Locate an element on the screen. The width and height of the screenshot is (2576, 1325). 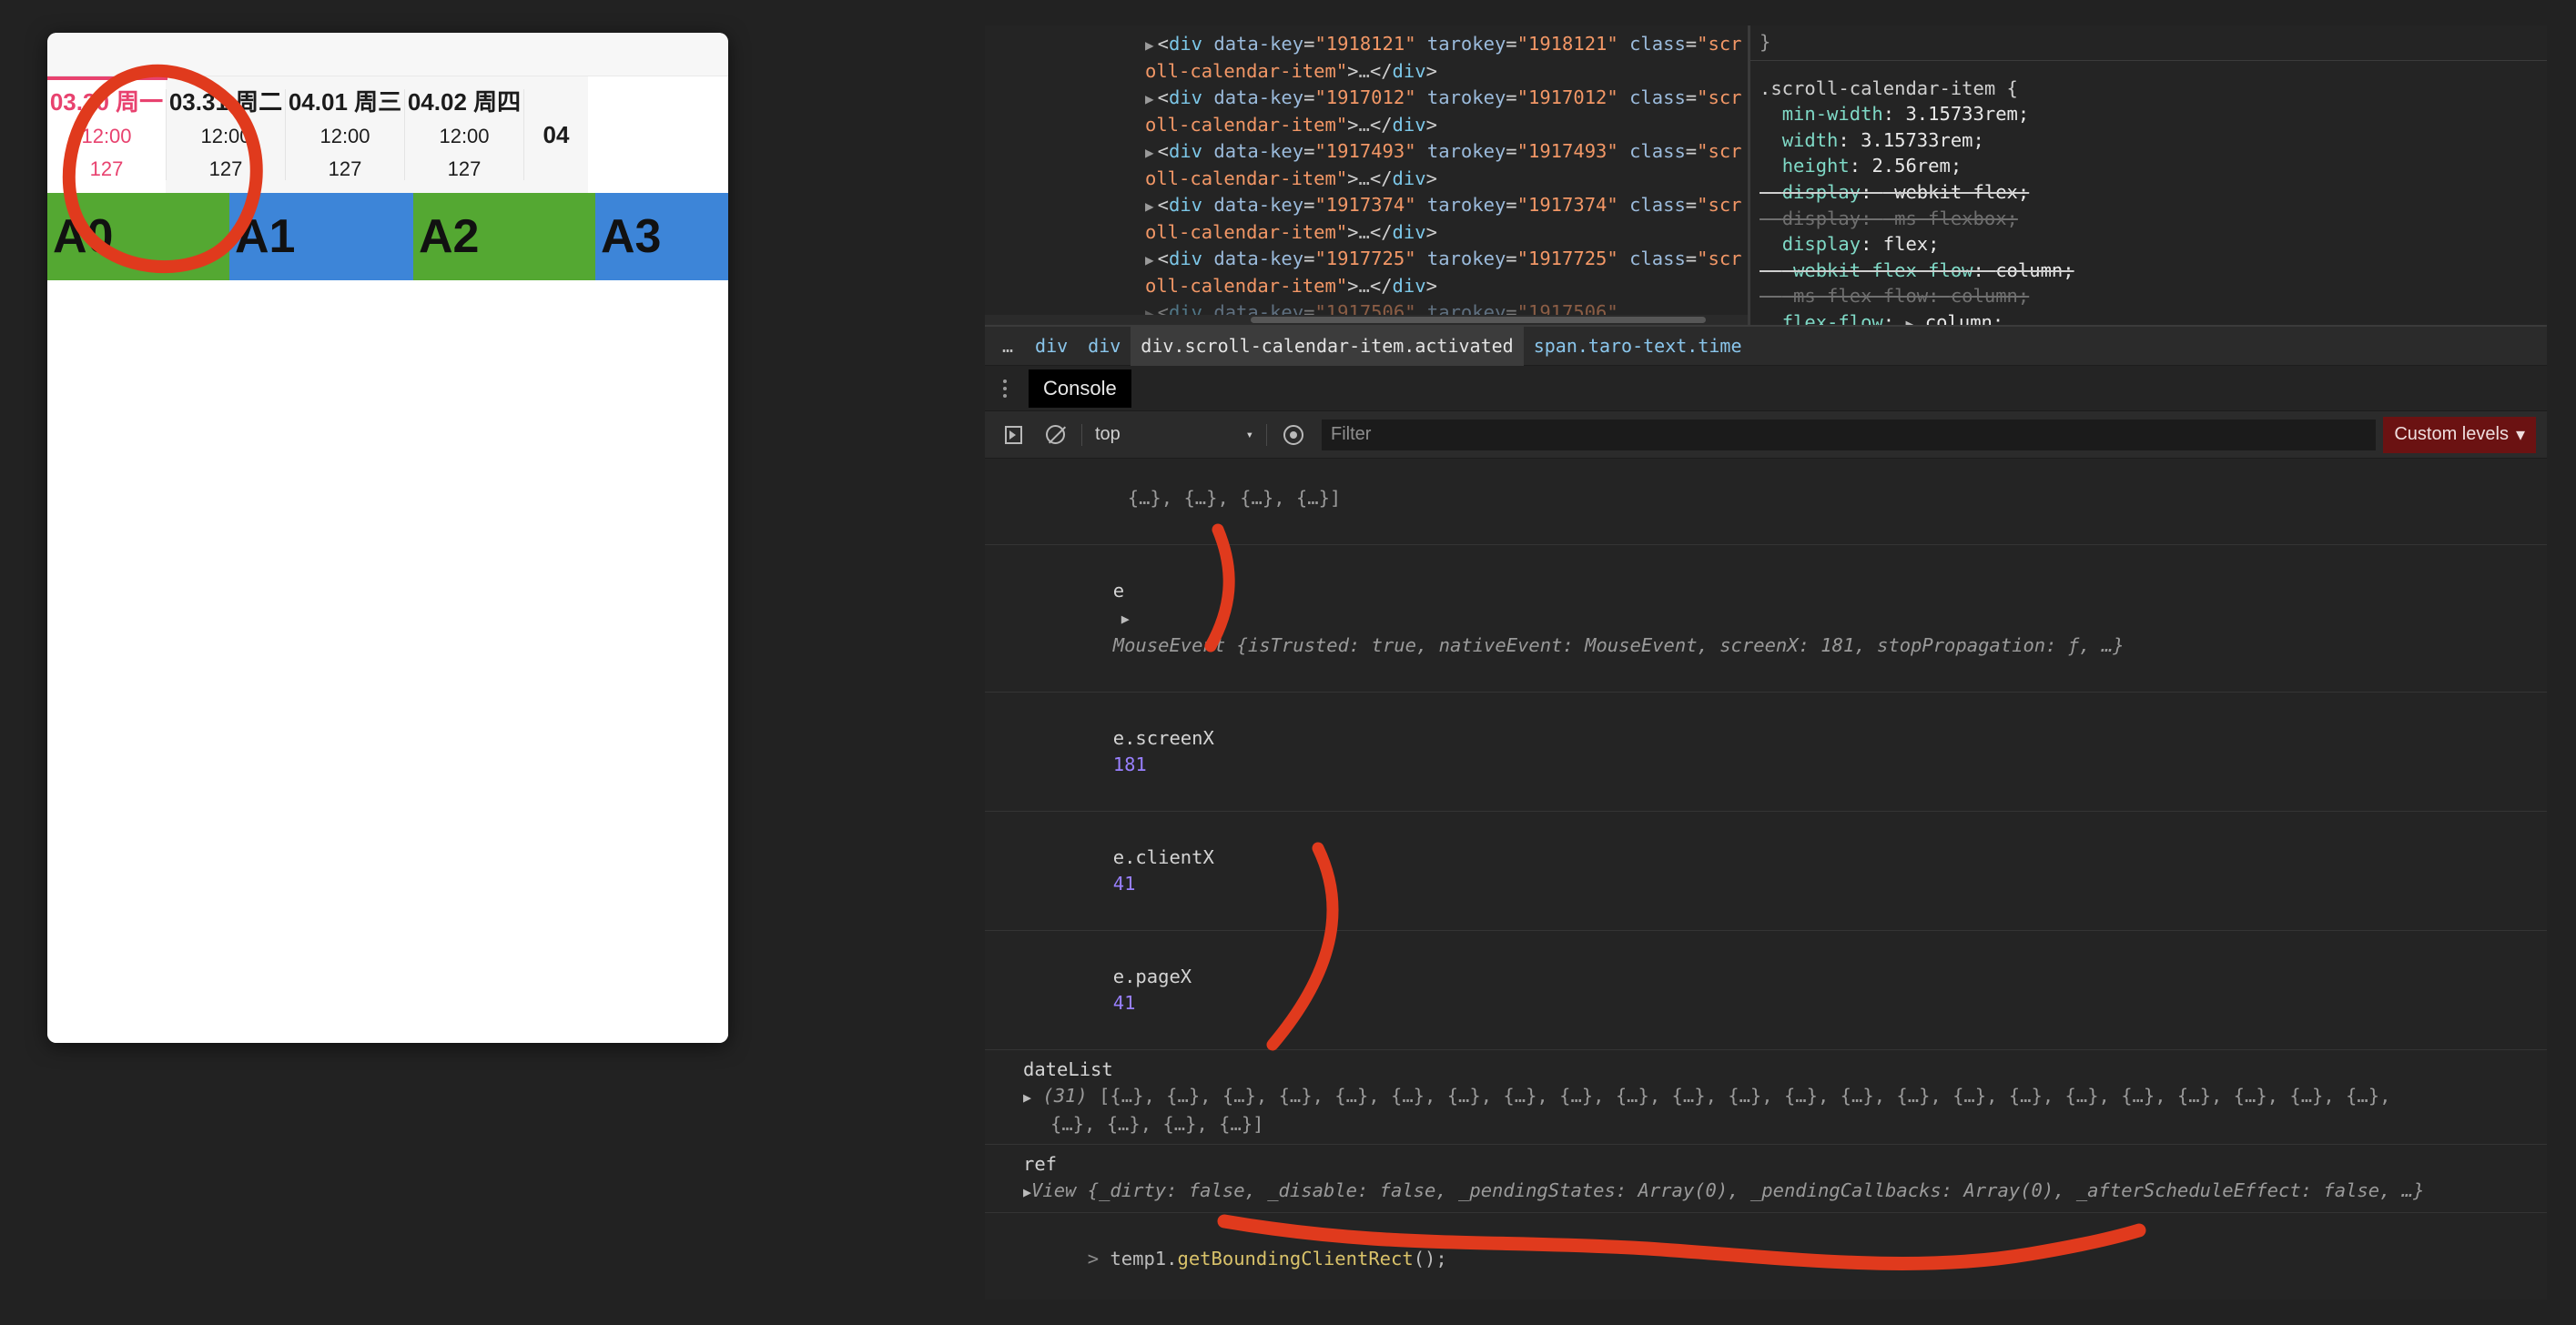
breadcrumb-item-selected: div.scroll-calendar-item.activated is located at coordinates (1327, 346).